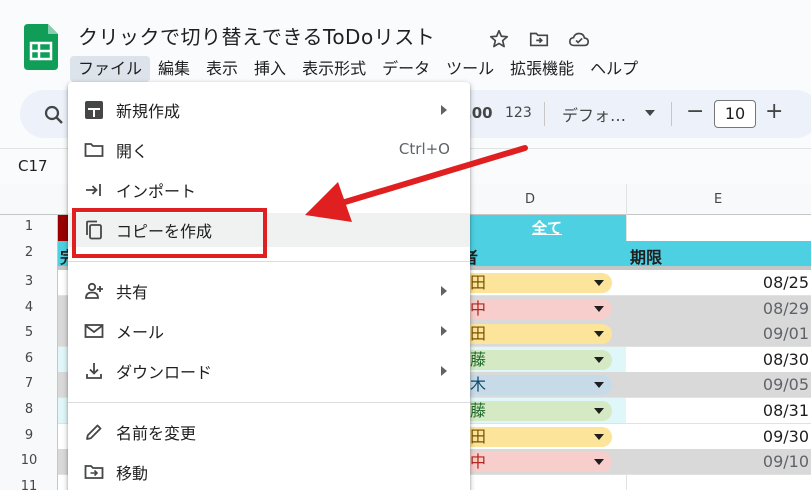 The height and width of the screenshot is (490, 811). I want to click on assignee-name: 木, so click(478, 384).